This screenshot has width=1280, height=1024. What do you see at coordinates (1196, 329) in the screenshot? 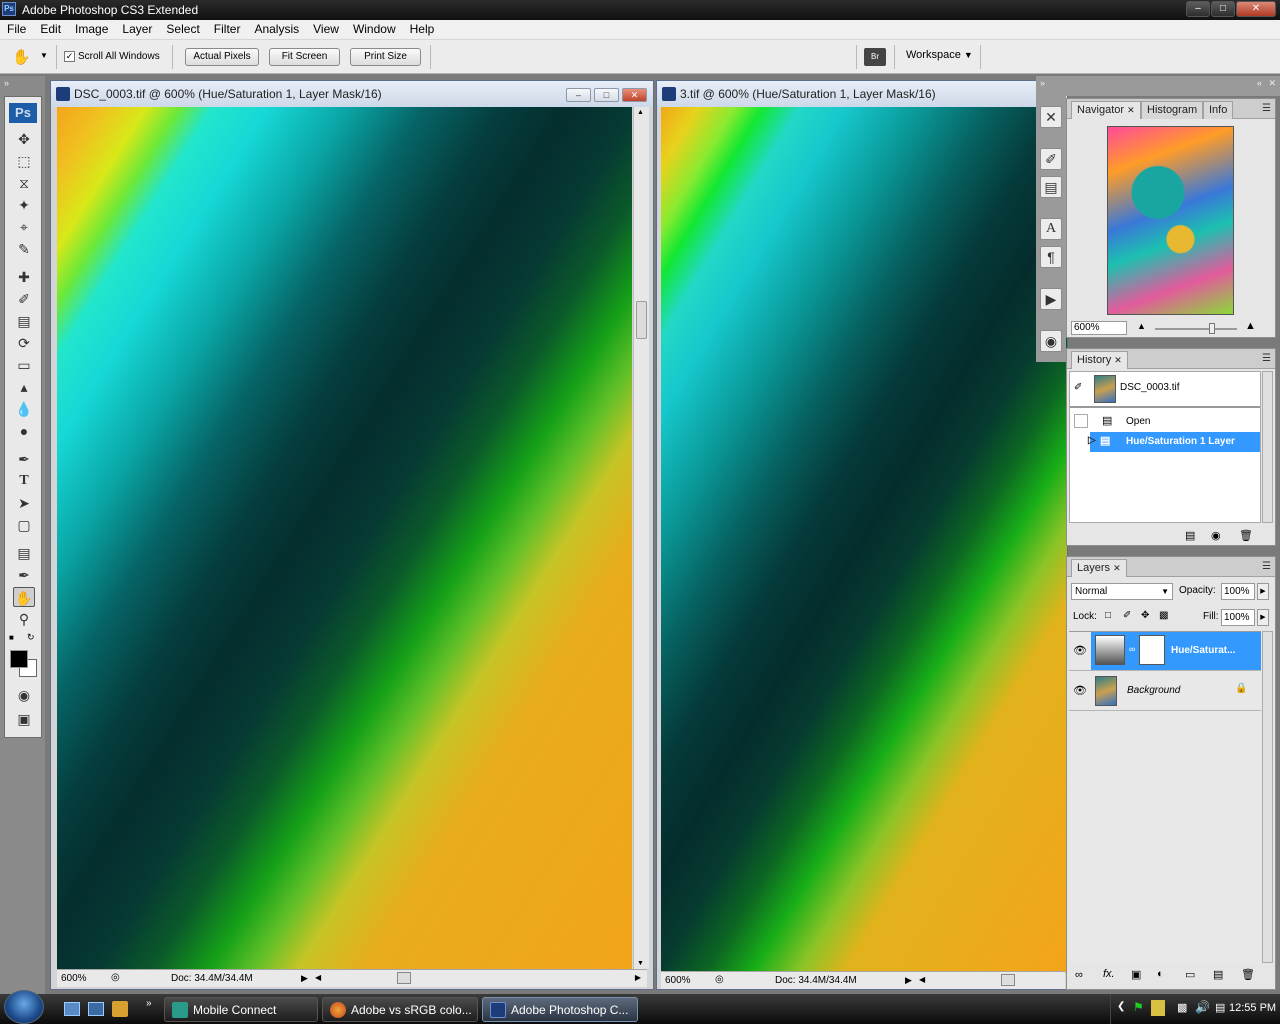
I see `navigator-zoom-slider` at bounding box center [1196, 329].